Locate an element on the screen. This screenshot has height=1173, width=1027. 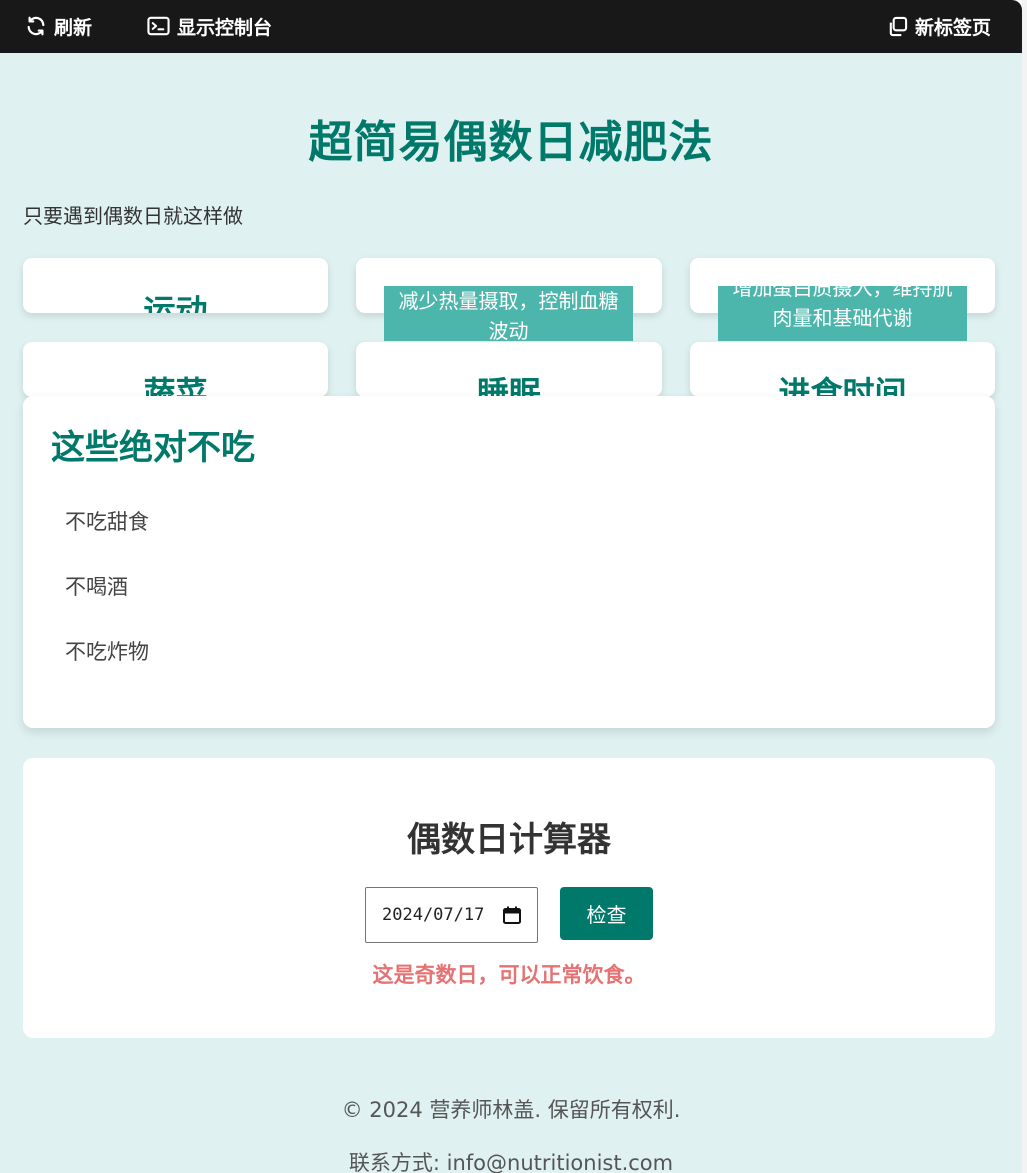
card-meal-time: 进食时间 is located at coordinates (842, 369).